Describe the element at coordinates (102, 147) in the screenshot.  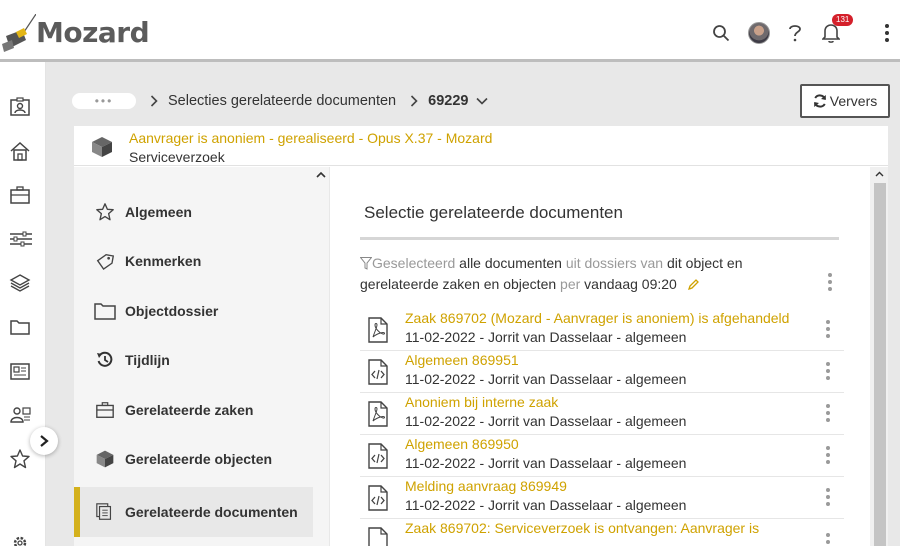
I see `cube-icon` at that location.